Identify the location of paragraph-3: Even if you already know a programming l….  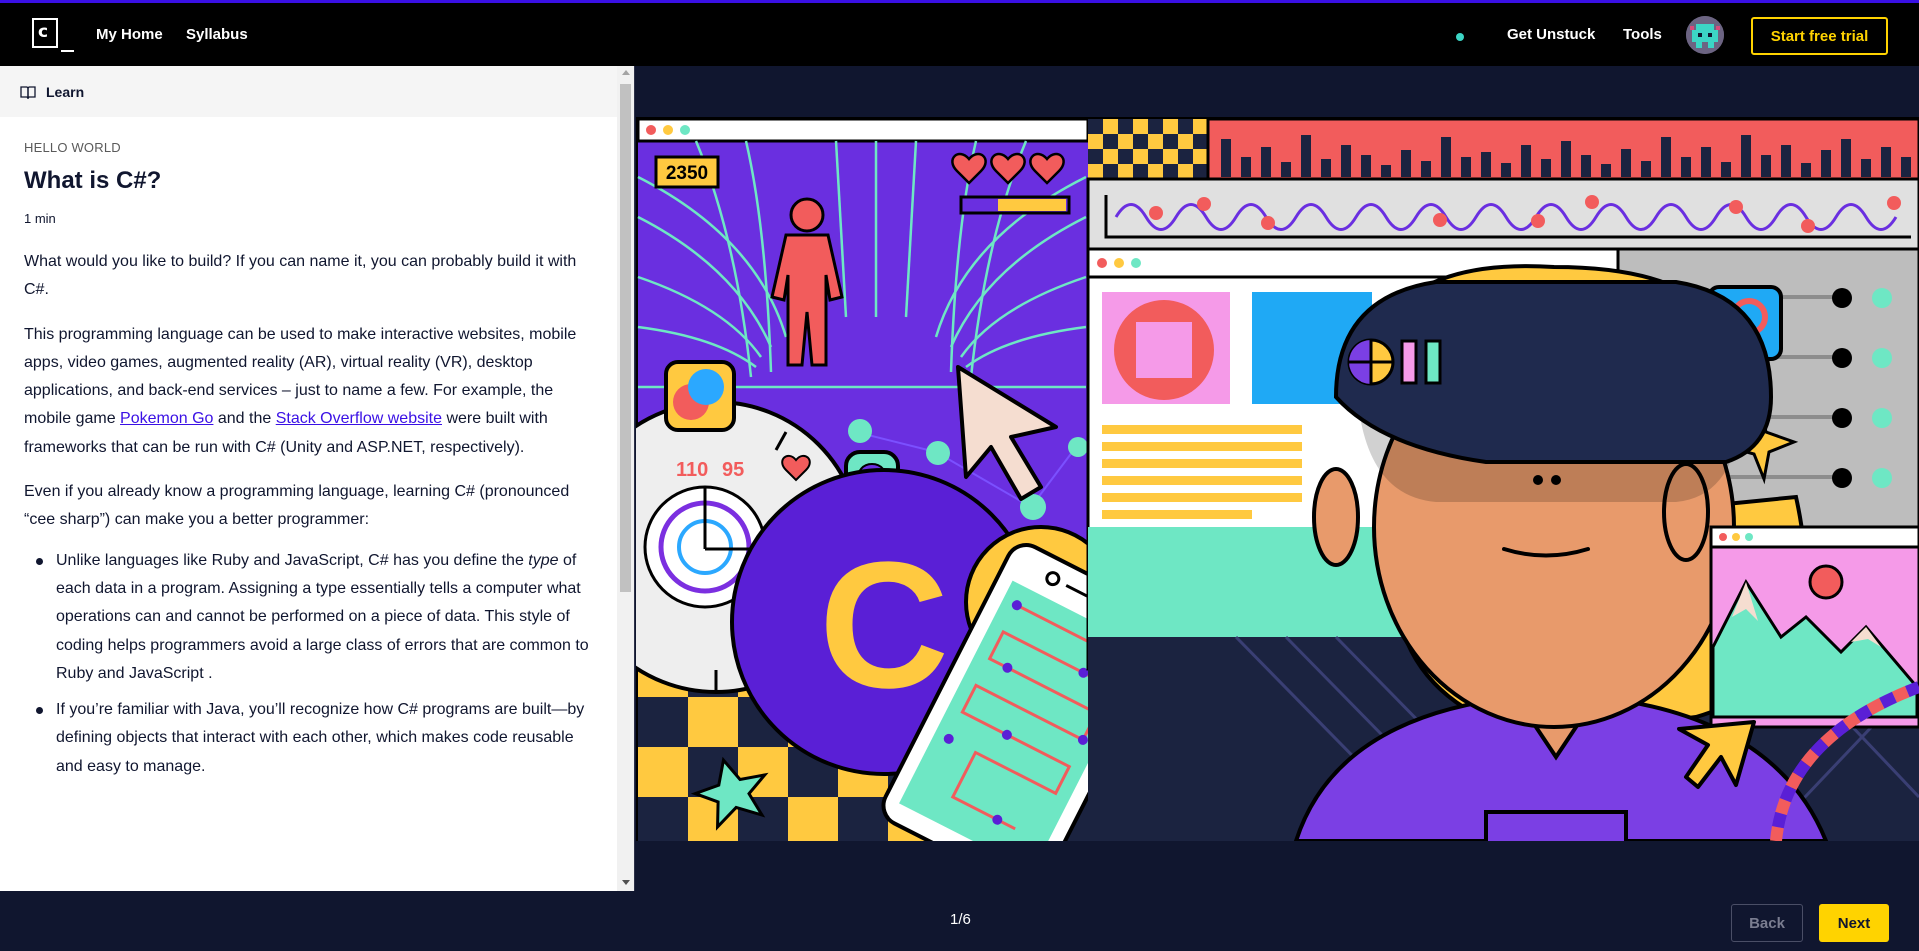
(297, 506).